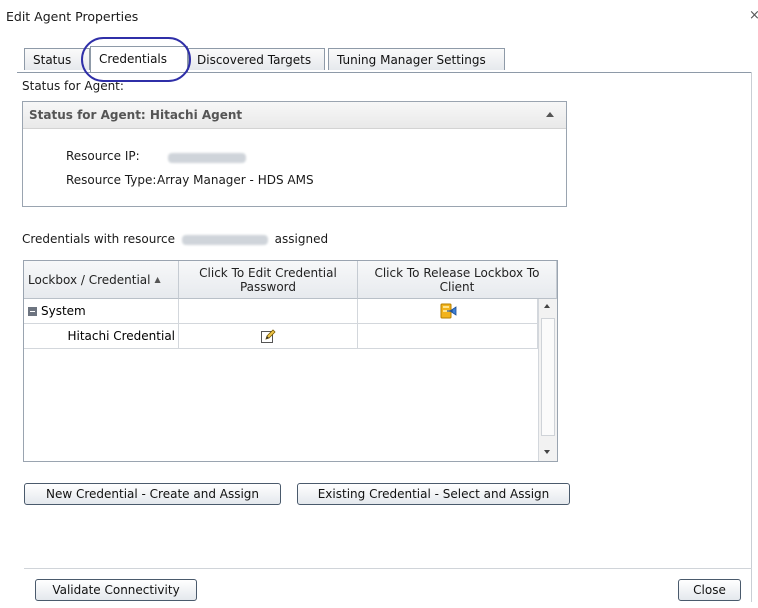  What do you see at coordinates (116, 590) in the screenshot?
I see `validate-connectivity-button: Validate Connectivity` at bounding box center [116, 590].